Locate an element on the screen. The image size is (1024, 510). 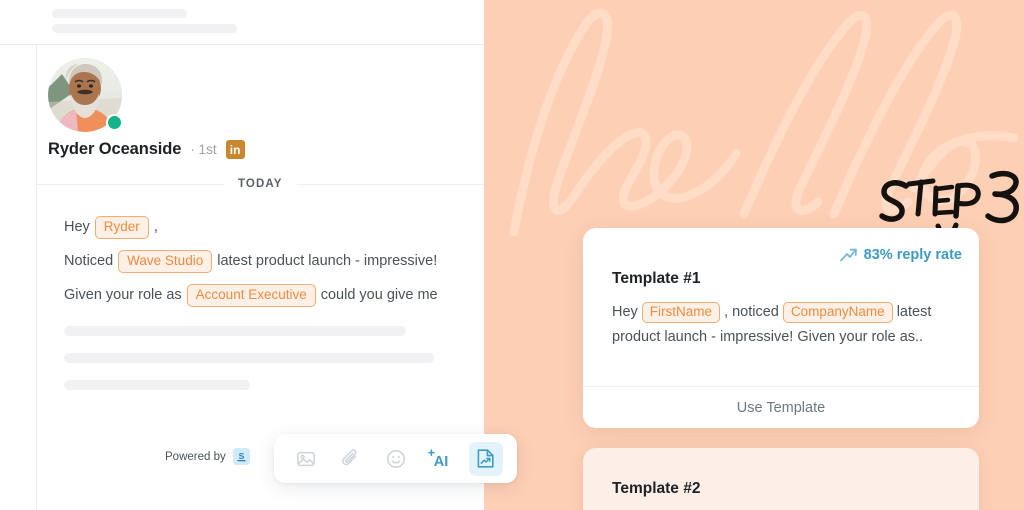
body-text: Hey is located at coordinates (625, 312).